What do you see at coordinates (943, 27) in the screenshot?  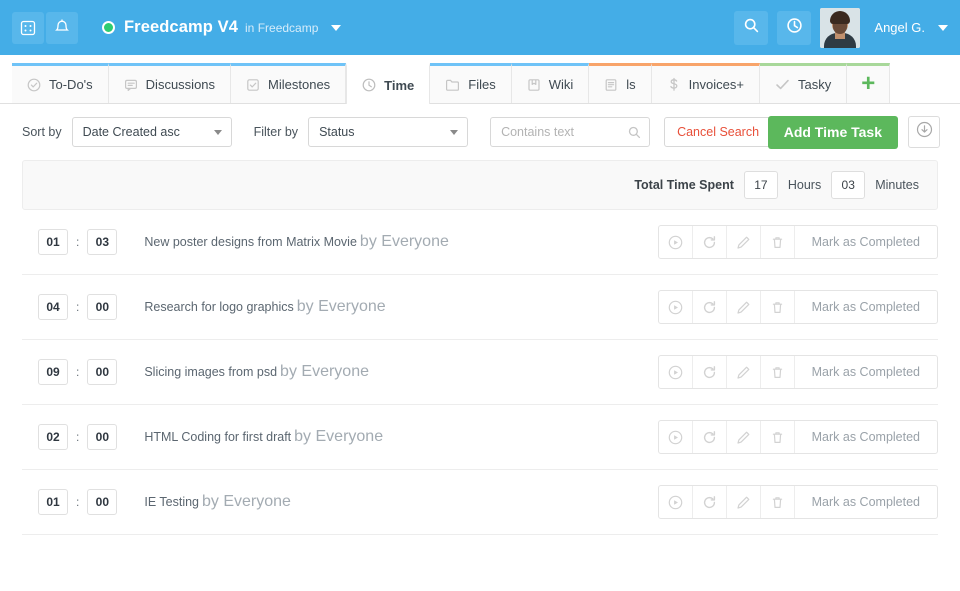 I see `user-menu-chevron-down-icon` at bounding box center [943, 27].